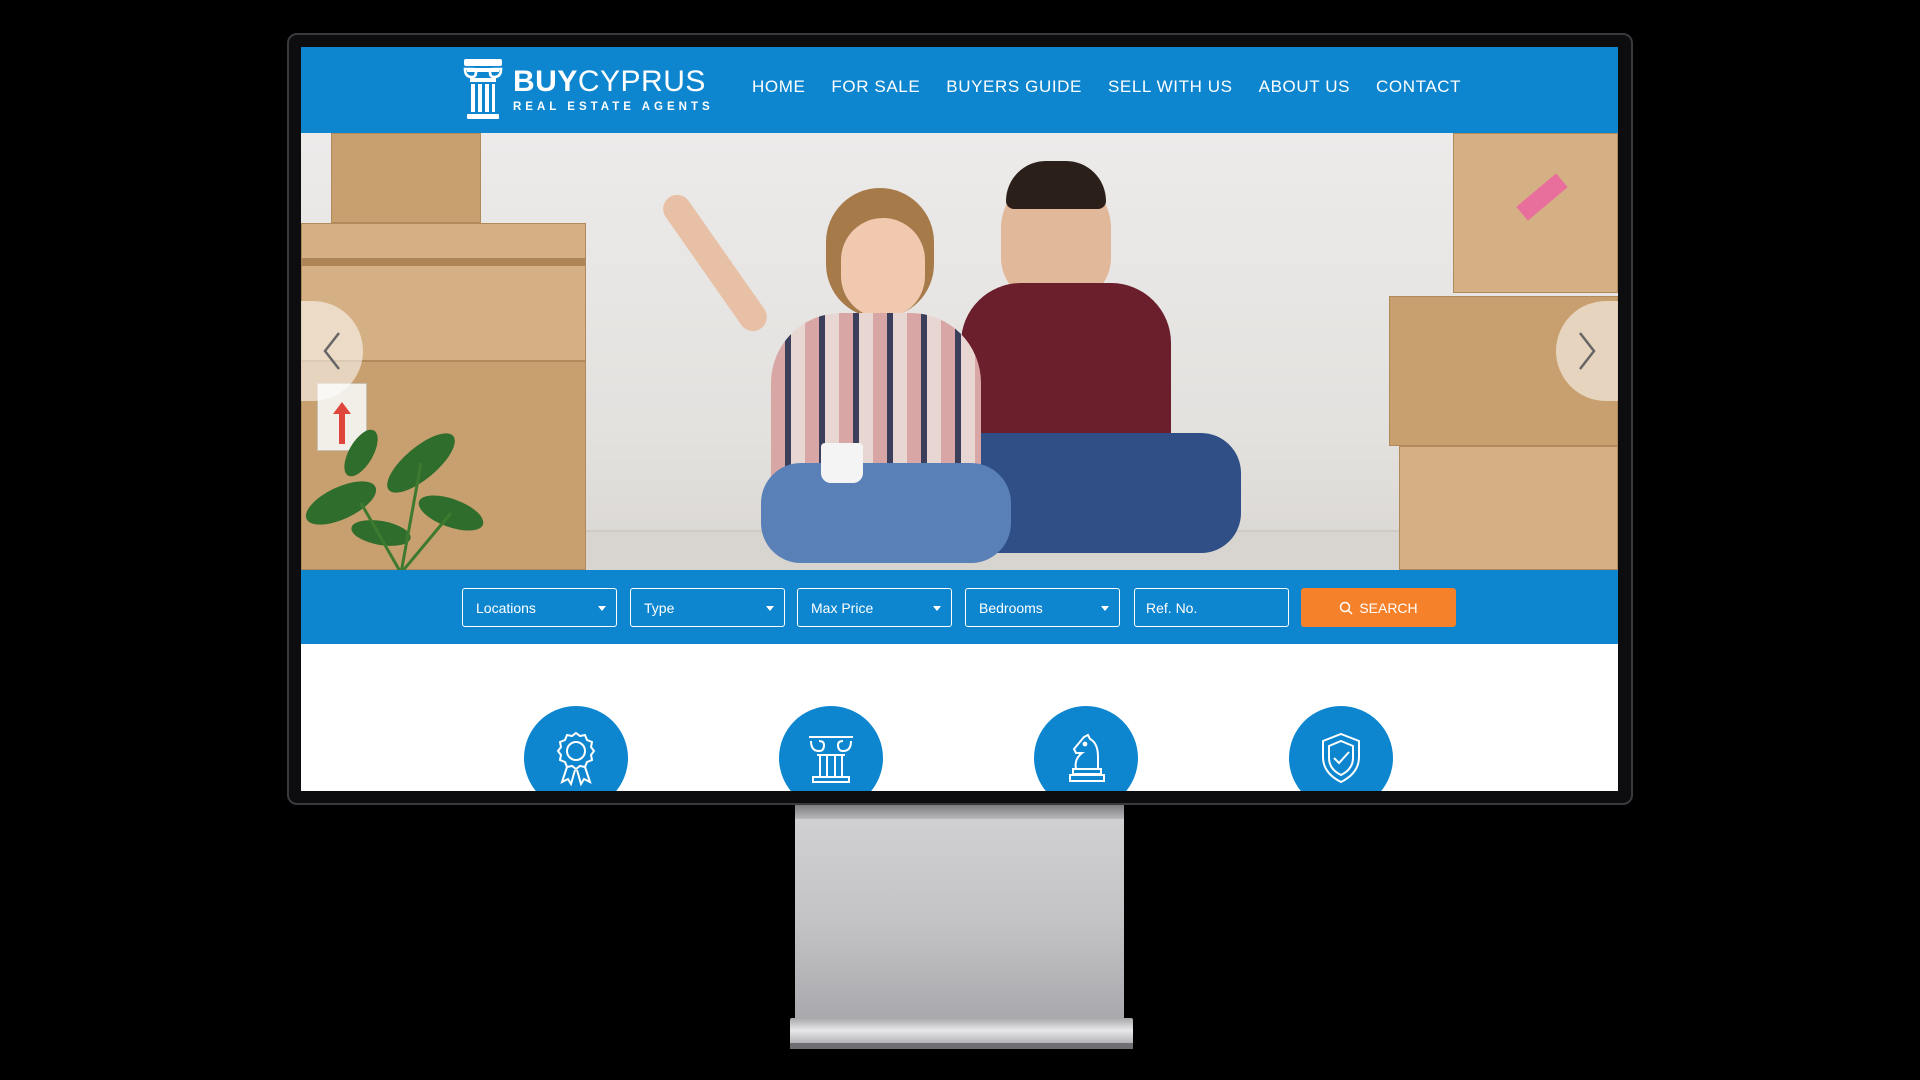 The image size is (1920, 1080). I want to click on logo-wordmark: BUYCYPRUS REAL ESTATE AGENTS, so click(613, 89).